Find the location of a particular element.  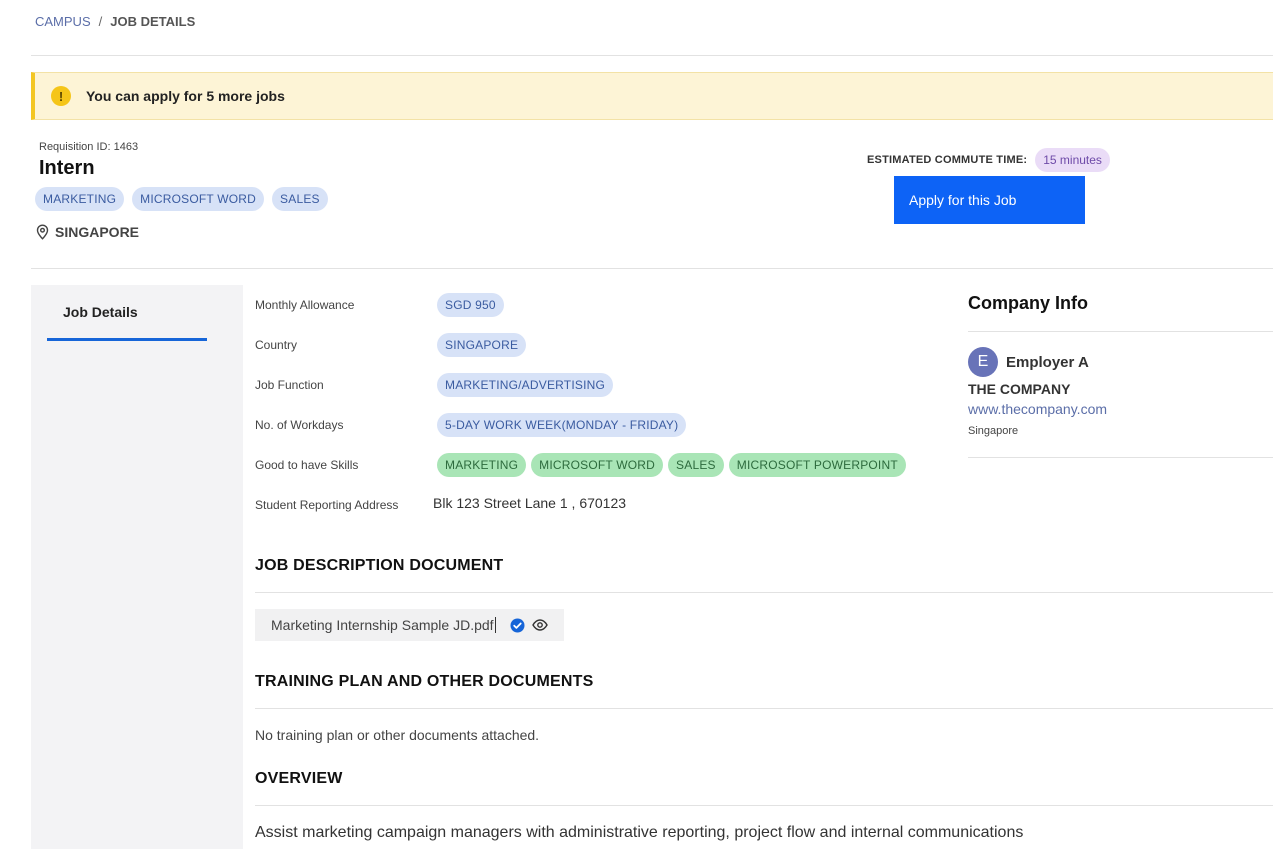

verified-check-icon is located at coordinates (517, 625).